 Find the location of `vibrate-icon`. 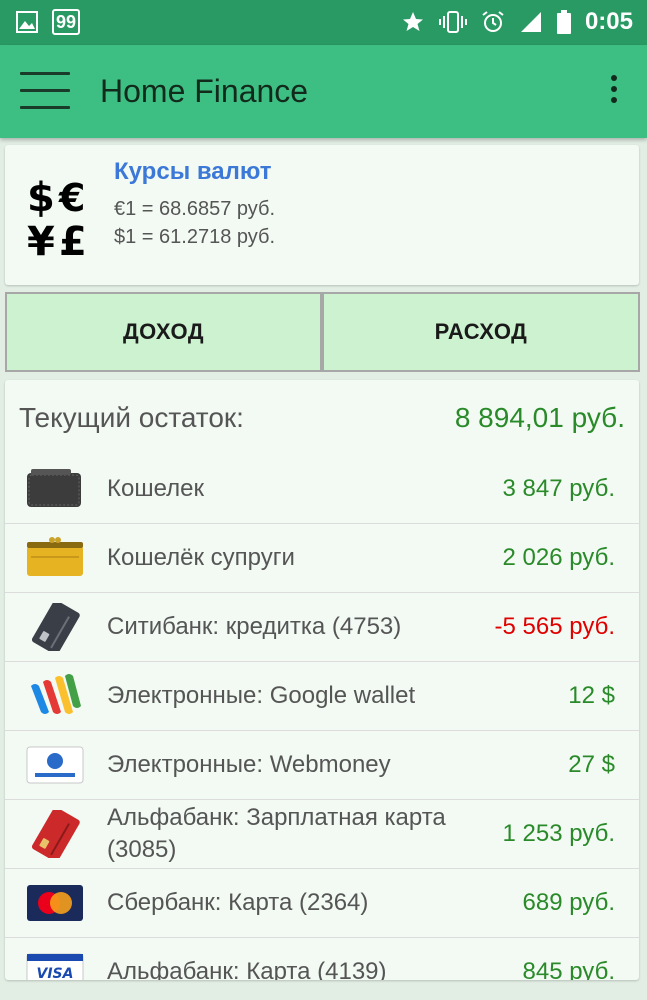

vibrate-icon is located at coordinates (452, 22).